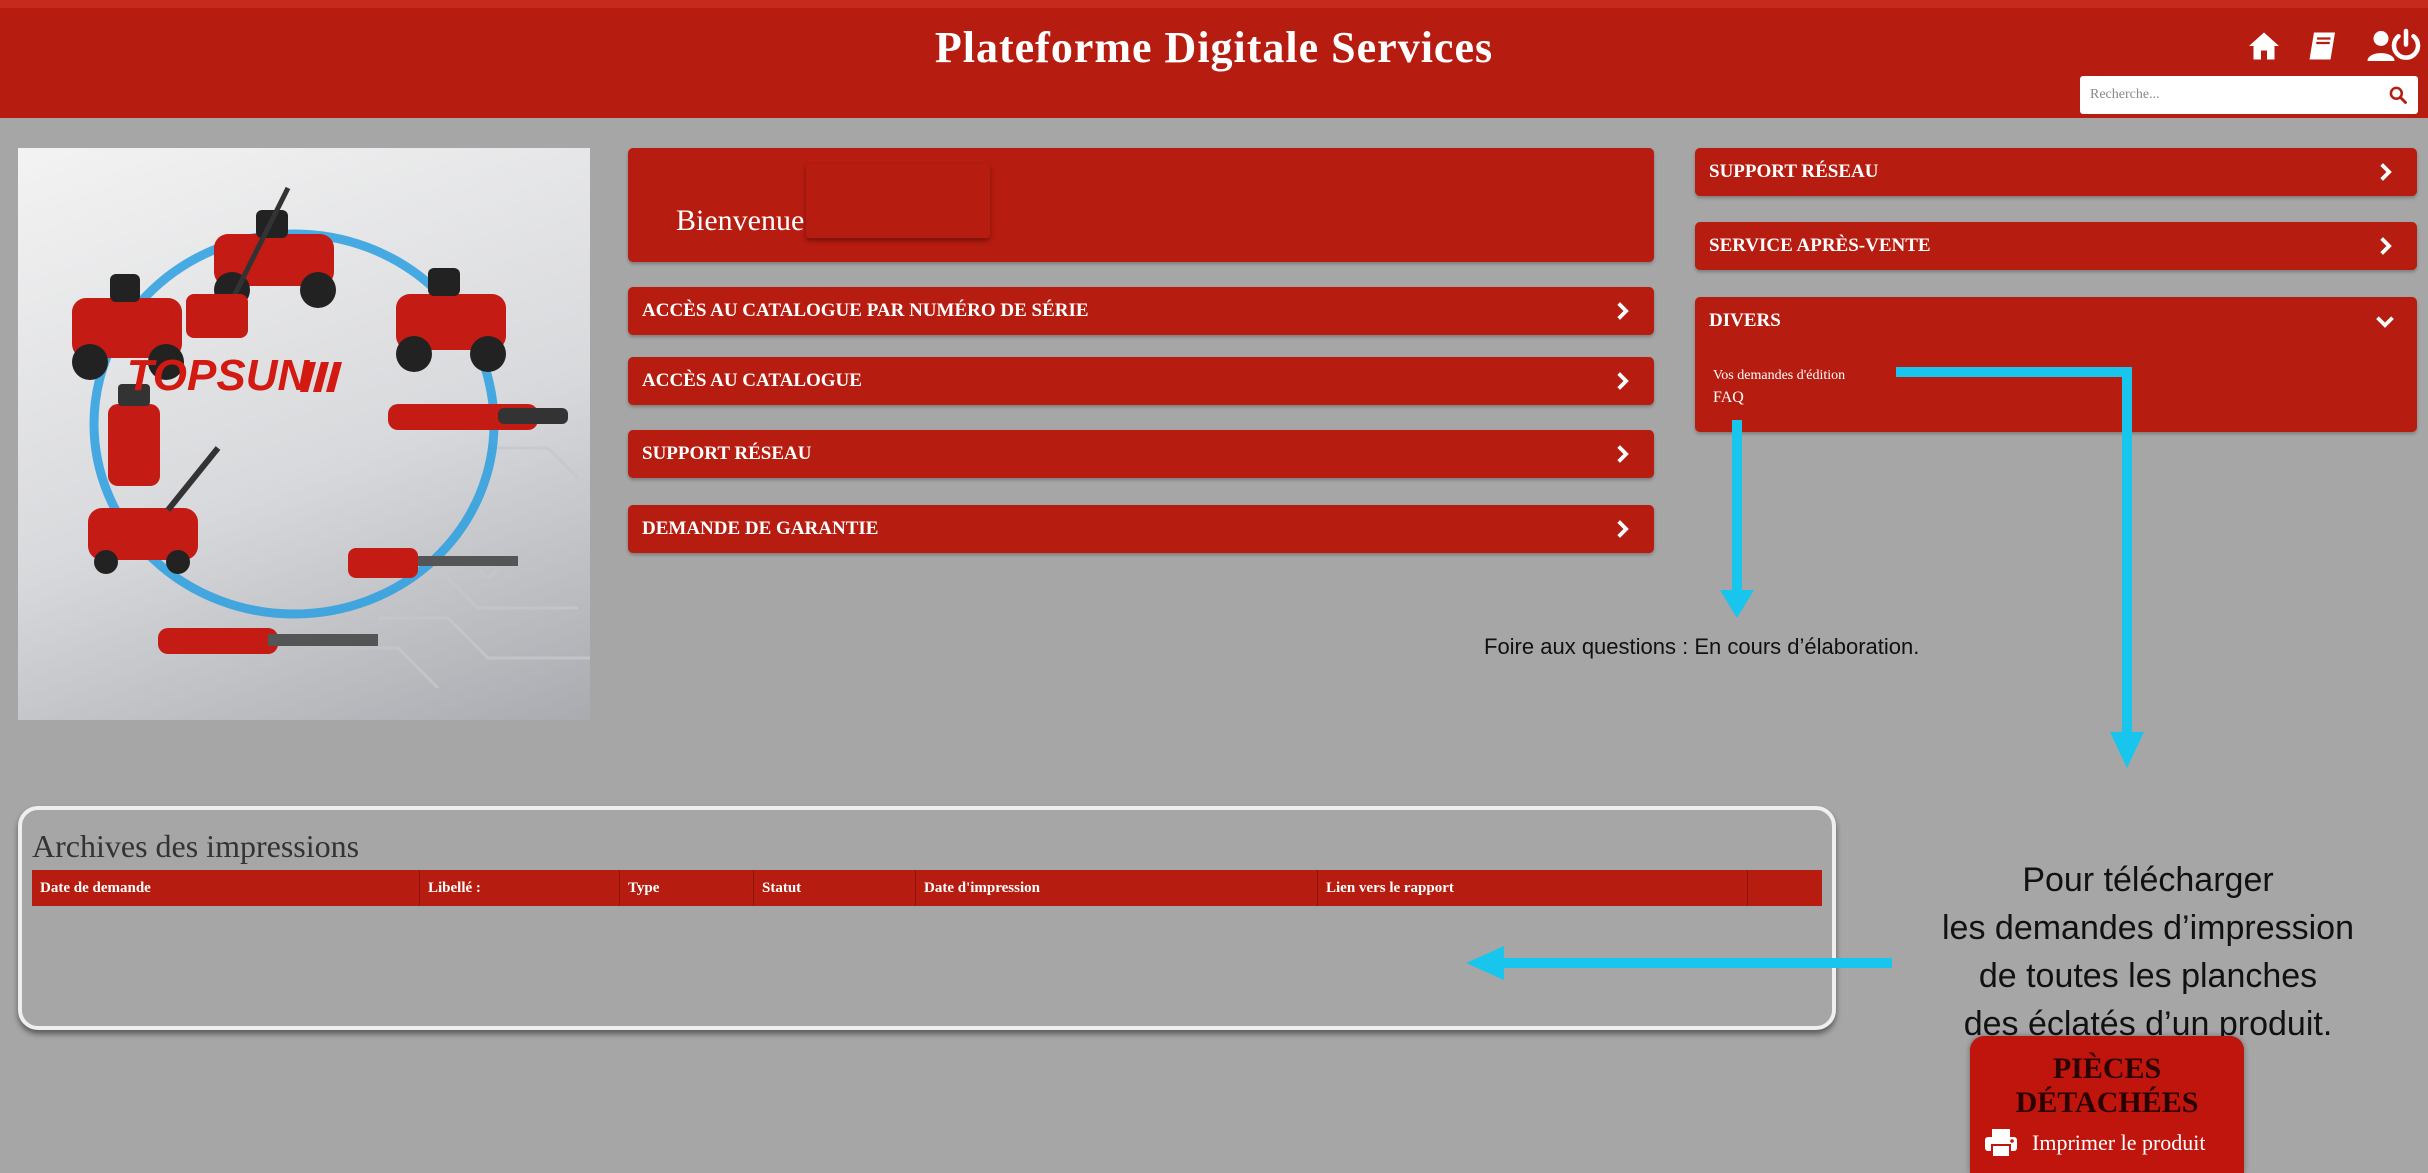 This screenshot has height=1173, width=2428. I want to click on print-product-button: Imprimer le produit, so click(2095, 1143).